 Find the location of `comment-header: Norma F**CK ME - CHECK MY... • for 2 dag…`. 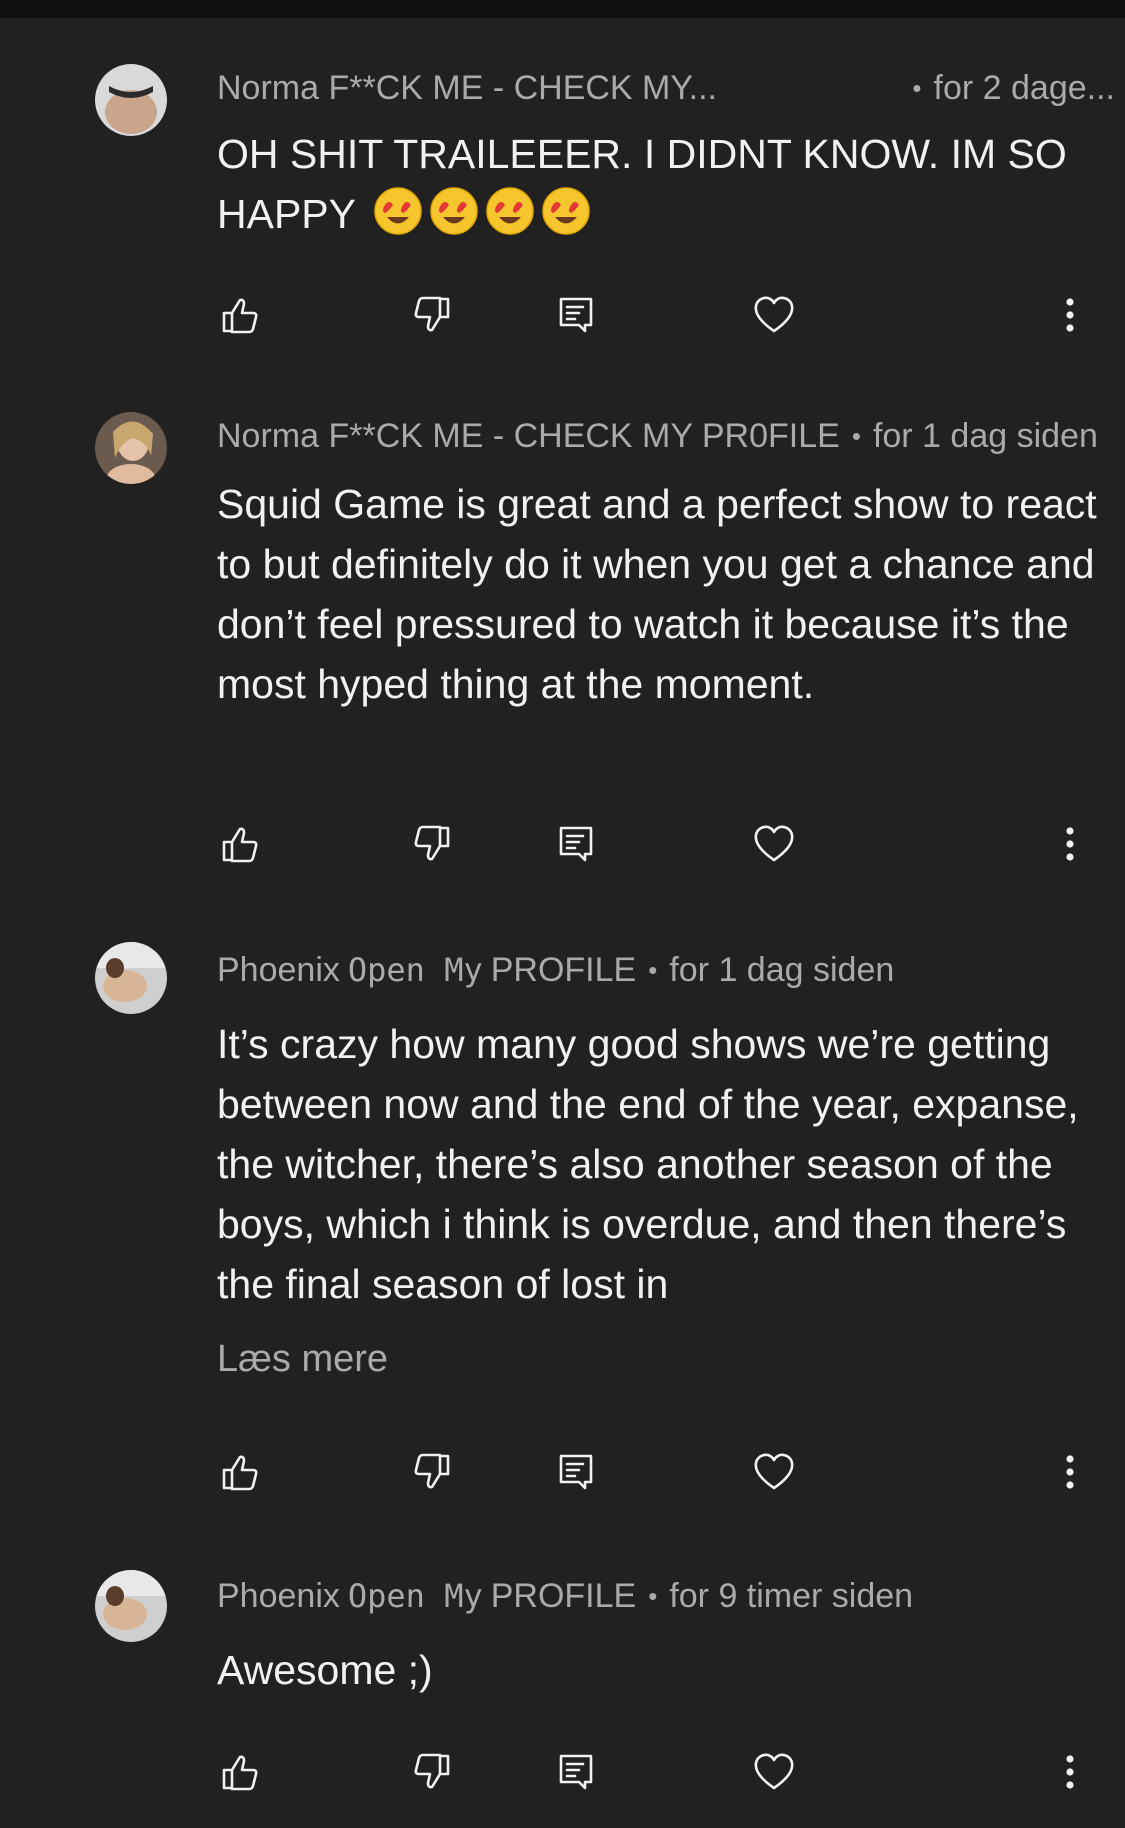

comment-header: Norma F**CK ME - CHECK MY... • for 2 dag… is located at coordinates (666, 88).